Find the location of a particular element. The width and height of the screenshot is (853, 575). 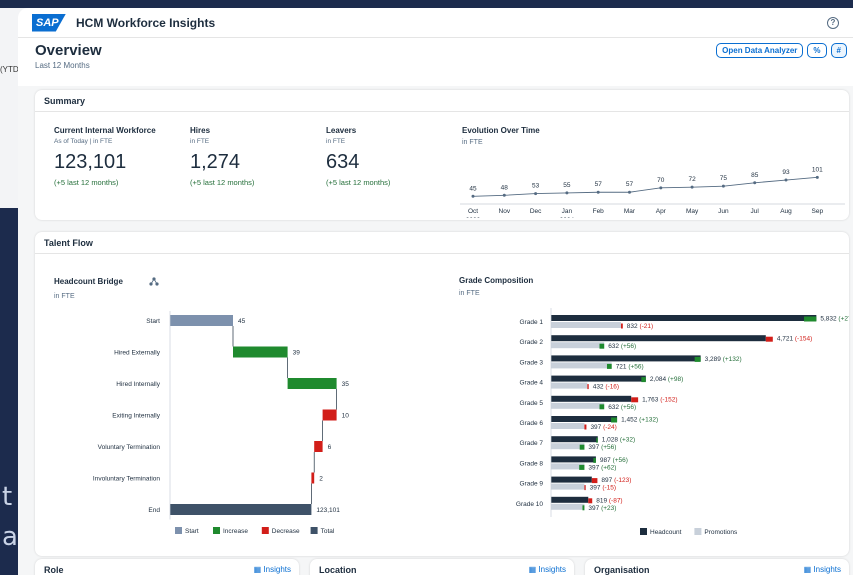

role-insights-link: ▦ Insights is located at coordinates (272, 569).